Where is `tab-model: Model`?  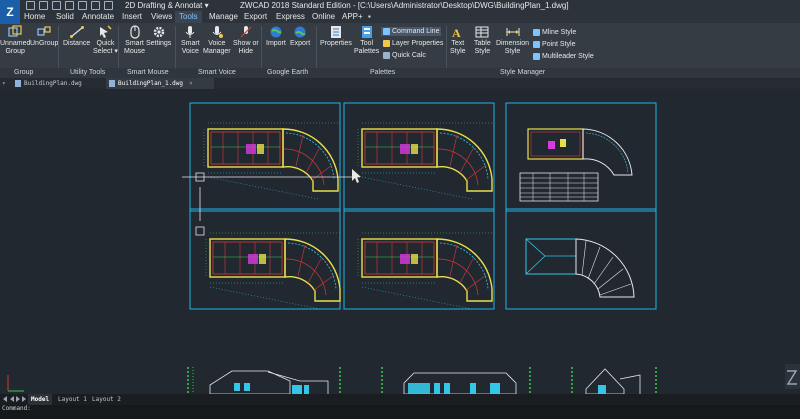 tab-model: Model is located at coordinates (40, 399).